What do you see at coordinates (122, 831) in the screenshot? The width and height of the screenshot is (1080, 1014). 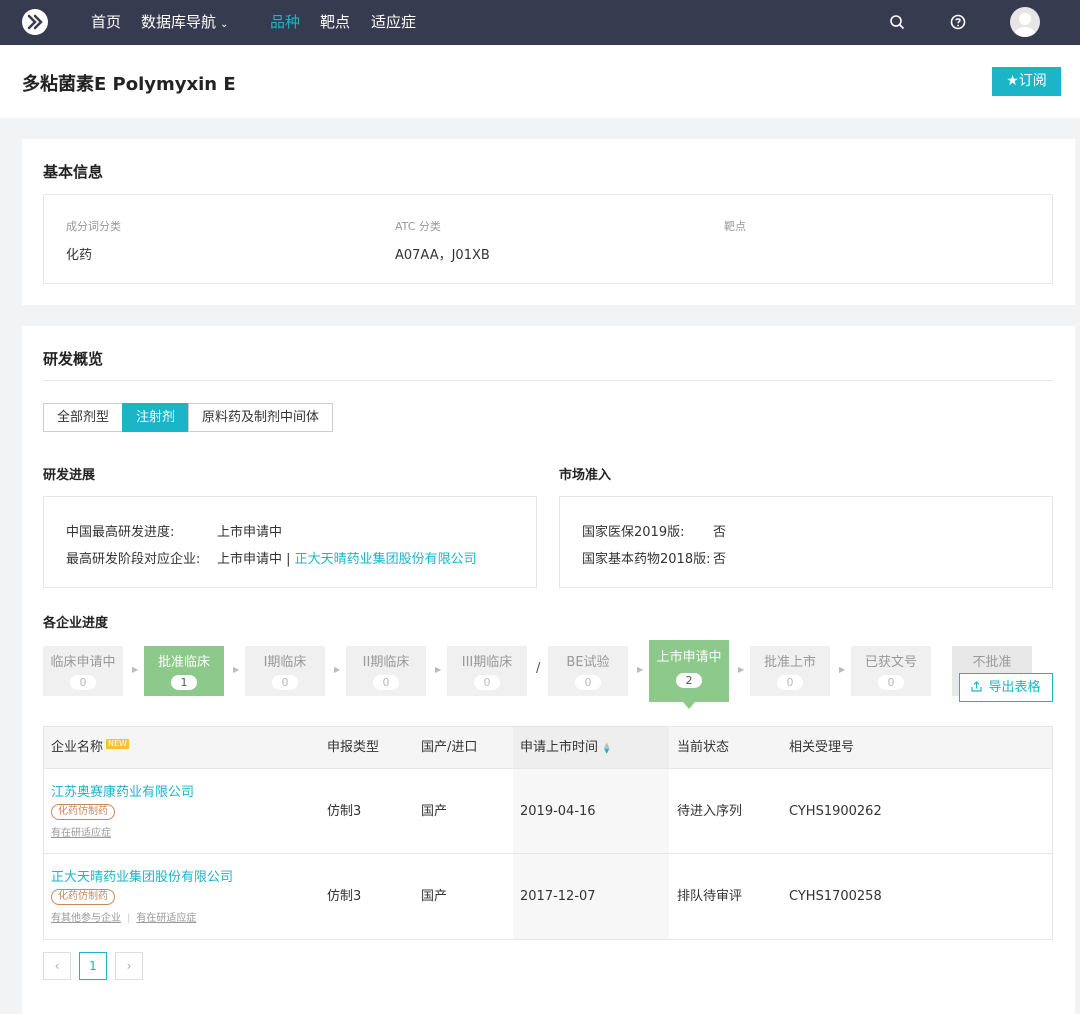 I see `sub-links: 有在研适应症` at bounding box center [122, 831].